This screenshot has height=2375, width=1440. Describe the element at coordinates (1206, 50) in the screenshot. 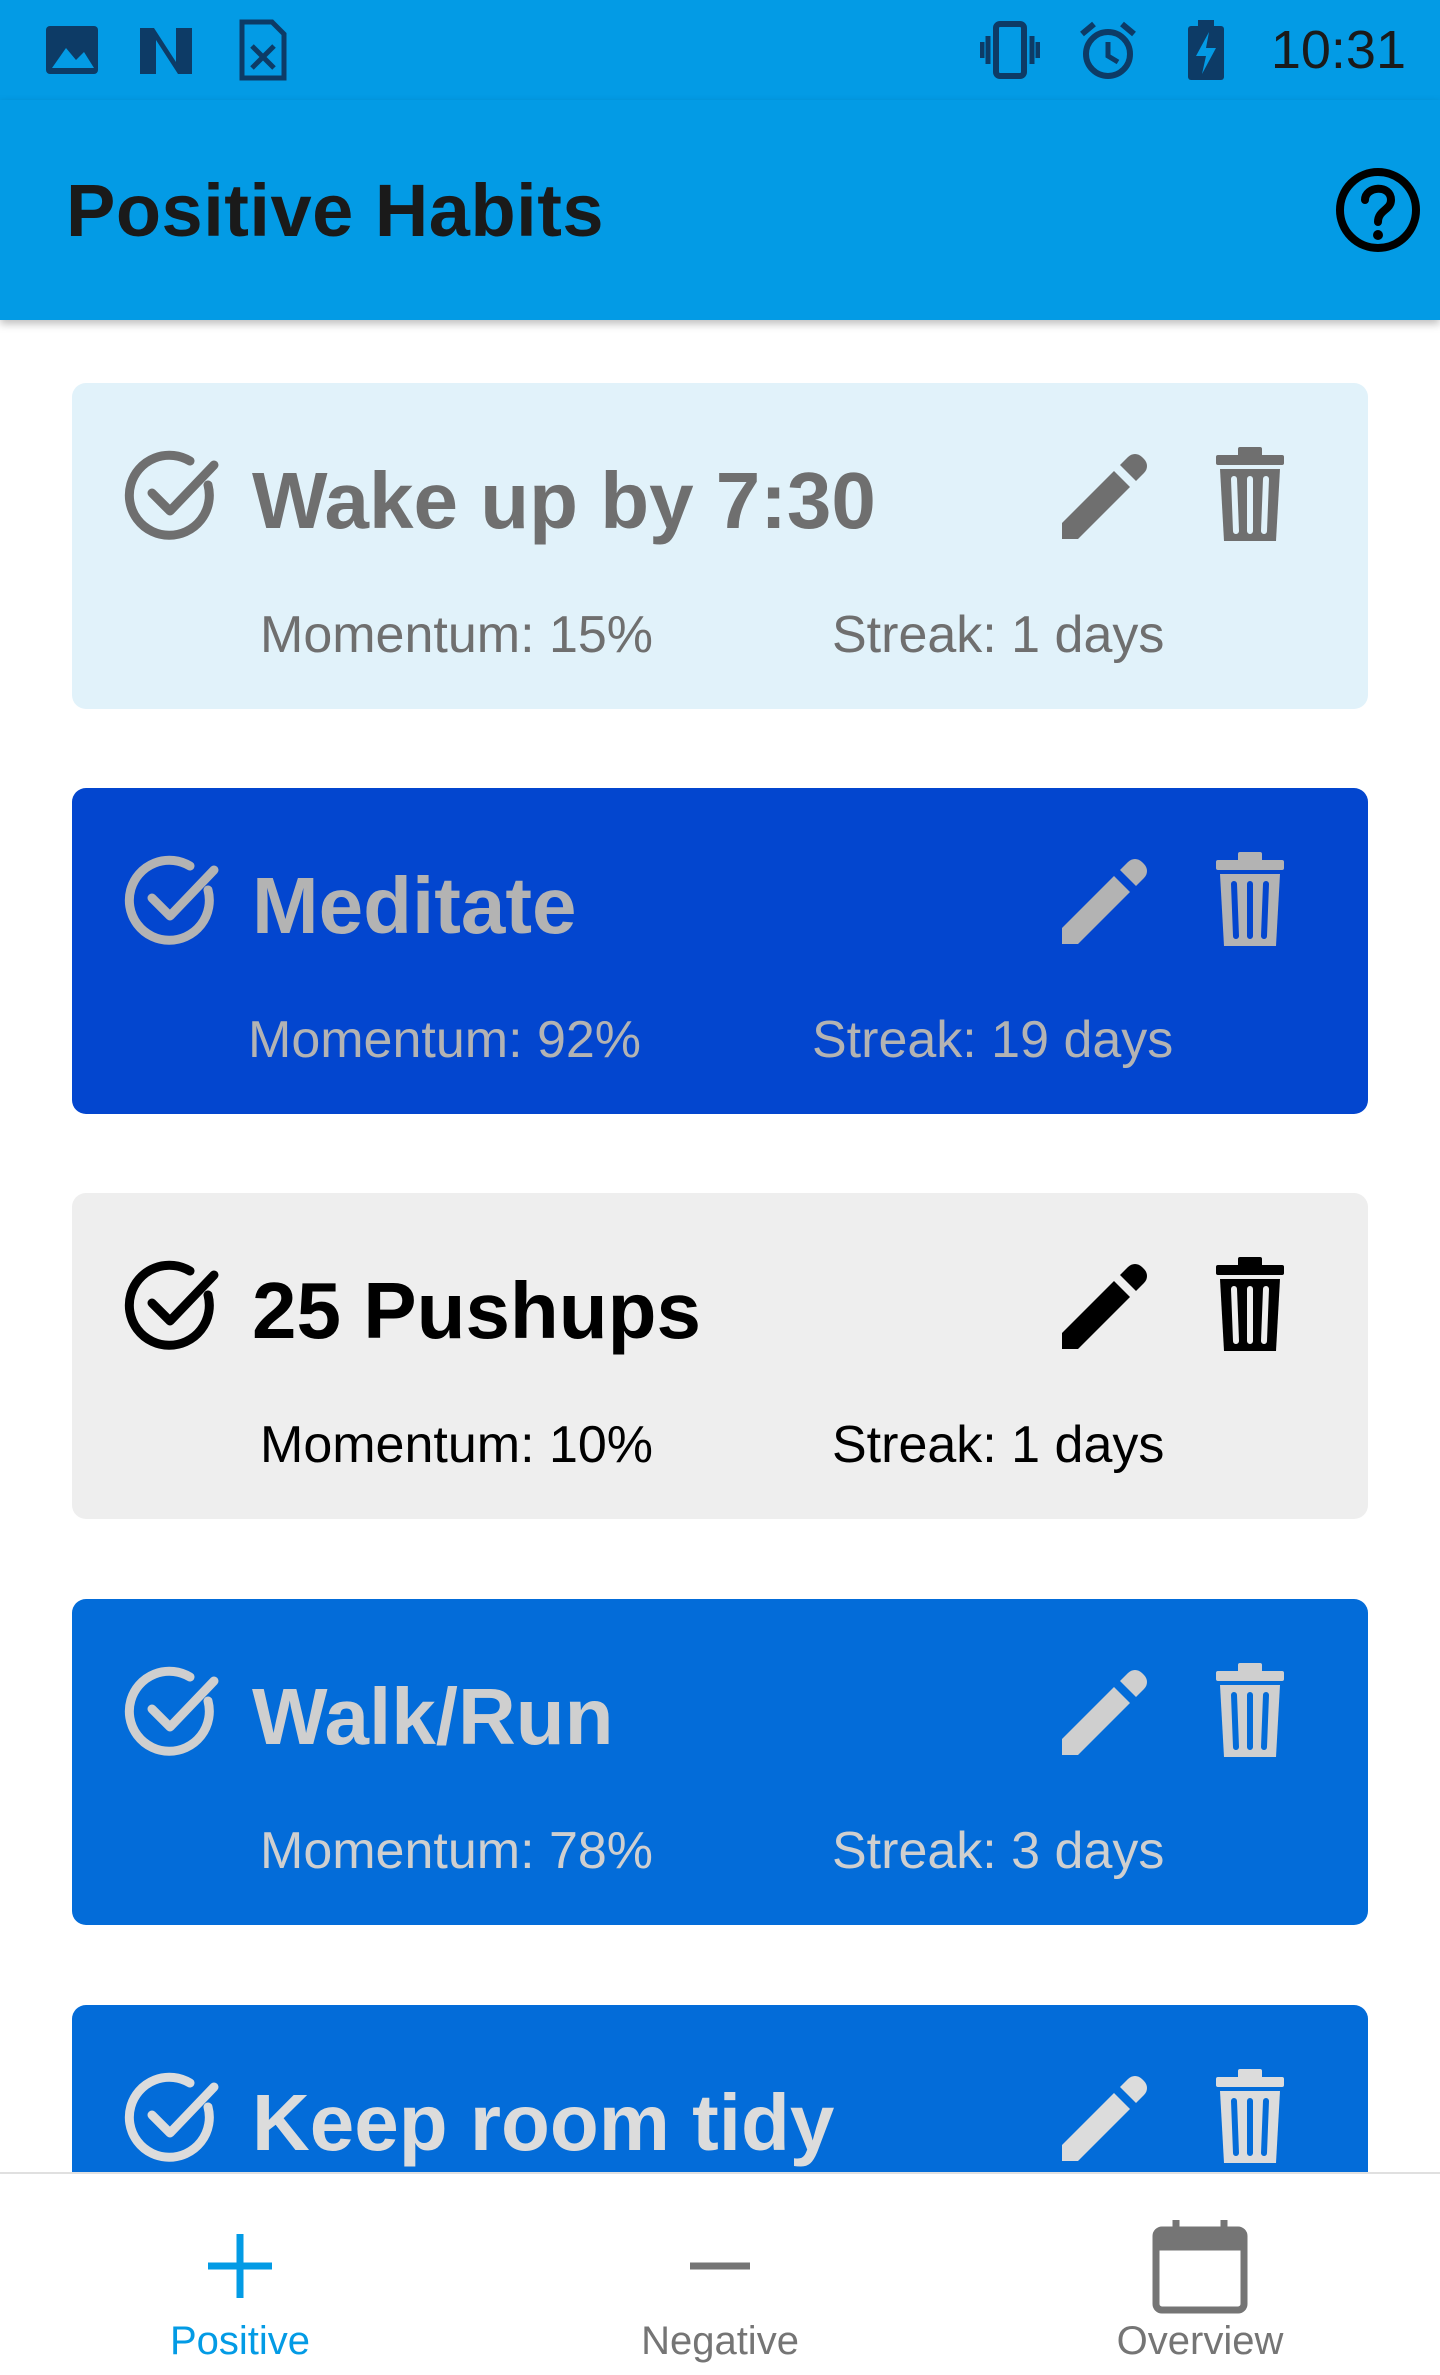

I see `battery-charging-icon` at that location.